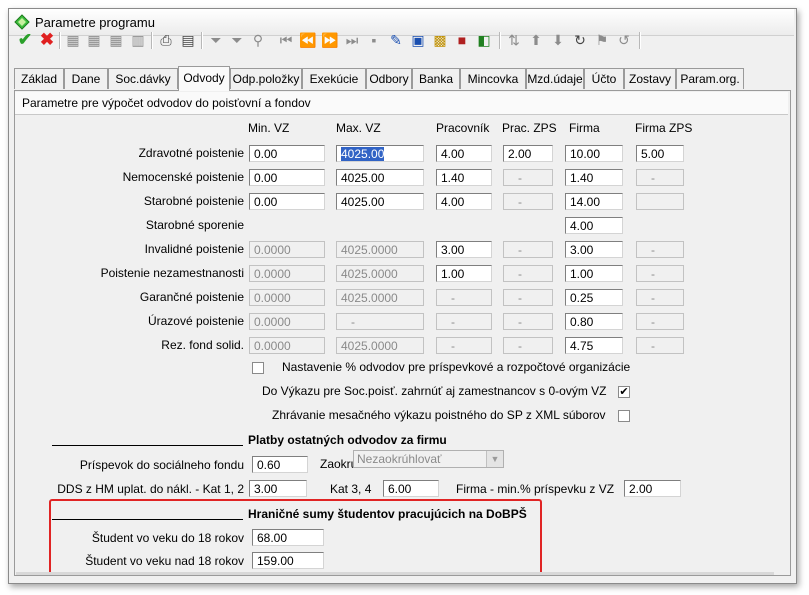 This screenshot has width=809, height=595. I want to click on insert-icon: ▪, so click(374, 40).